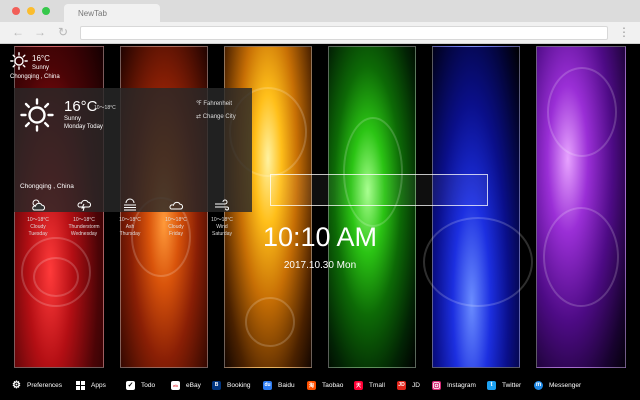 Image resolution: width=640 pixels, height=400 pixels. Describe the element at coordinates (40, 32) in the screenshot. I see `forward-arrow-icon: →` at that location.